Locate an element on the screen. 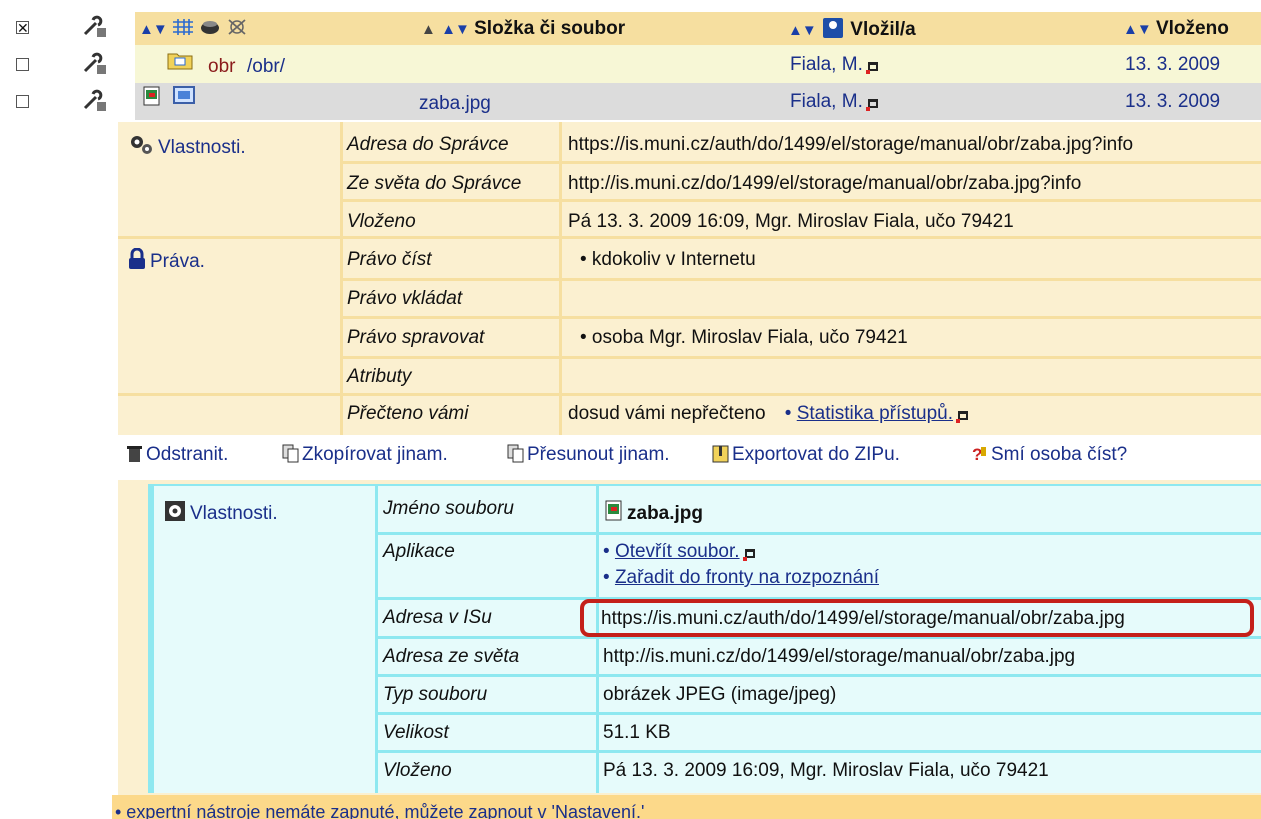 Image resolution: width=1261 pixels, height=819 pixels. folder-path: /obr/ is located at coordinates (266, 66).